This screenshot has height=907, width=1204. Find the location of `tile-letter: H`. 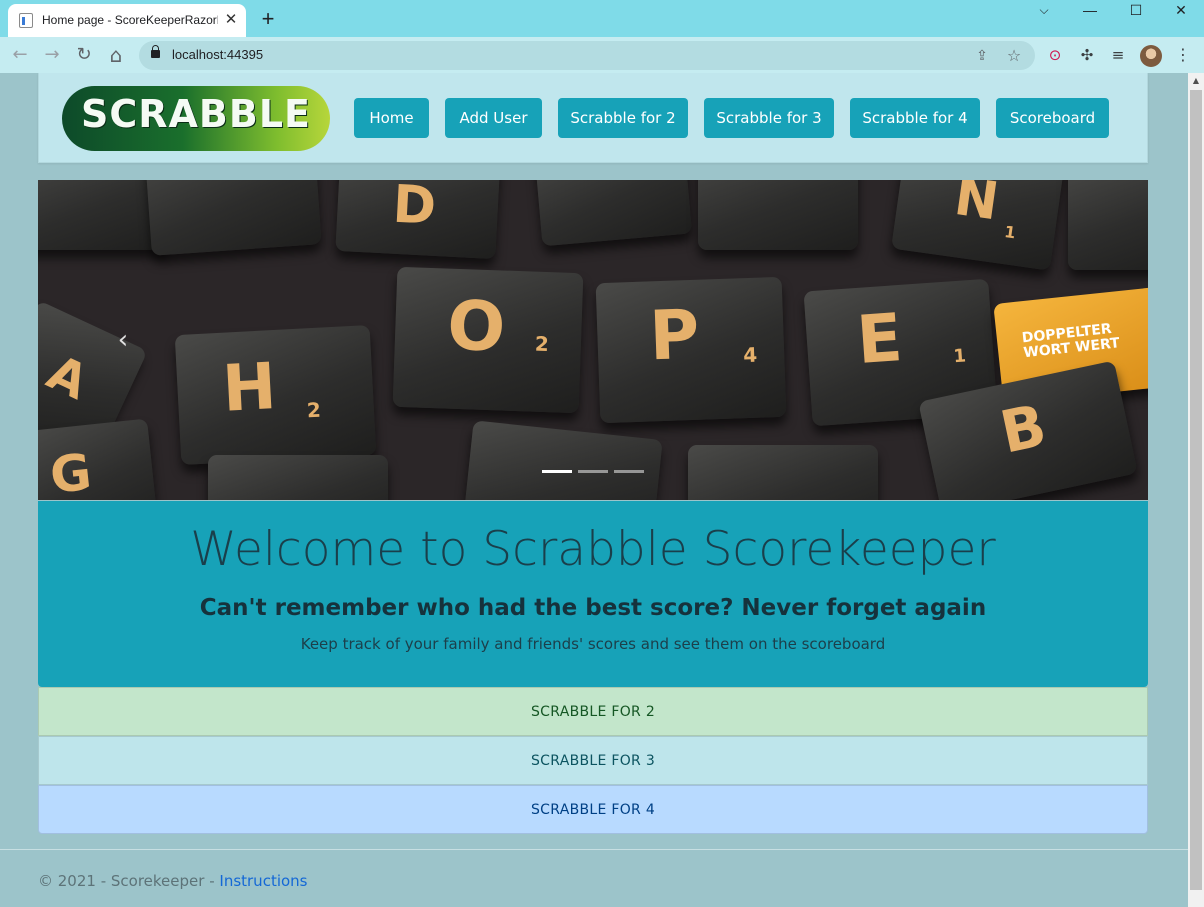

tile-letter: H is located at coordinates (249, 388).